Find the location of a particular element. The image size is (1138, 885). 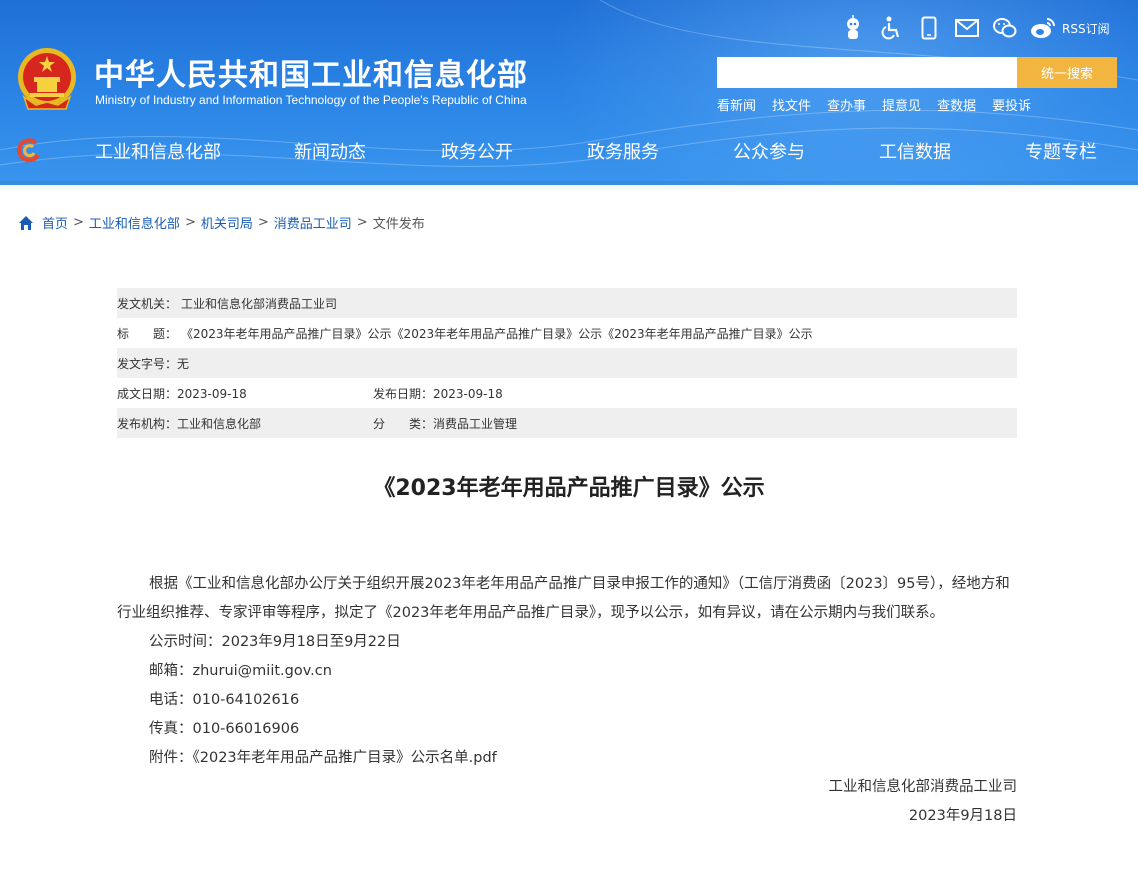

nav-item-public-participation: 公众参与 is located at coordinates (769, 151).